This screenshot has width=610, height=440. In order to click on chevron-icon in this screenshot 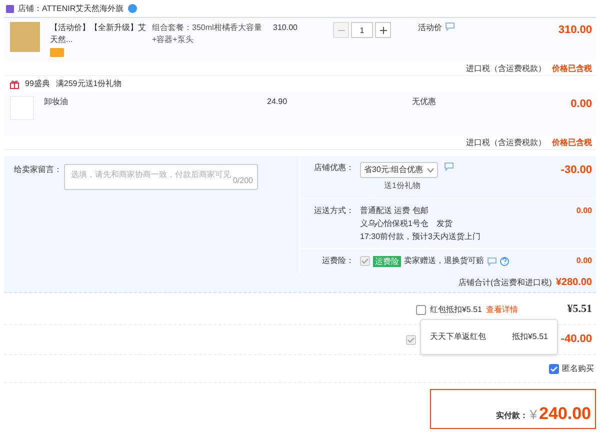, I will do `click(430, 170)`.